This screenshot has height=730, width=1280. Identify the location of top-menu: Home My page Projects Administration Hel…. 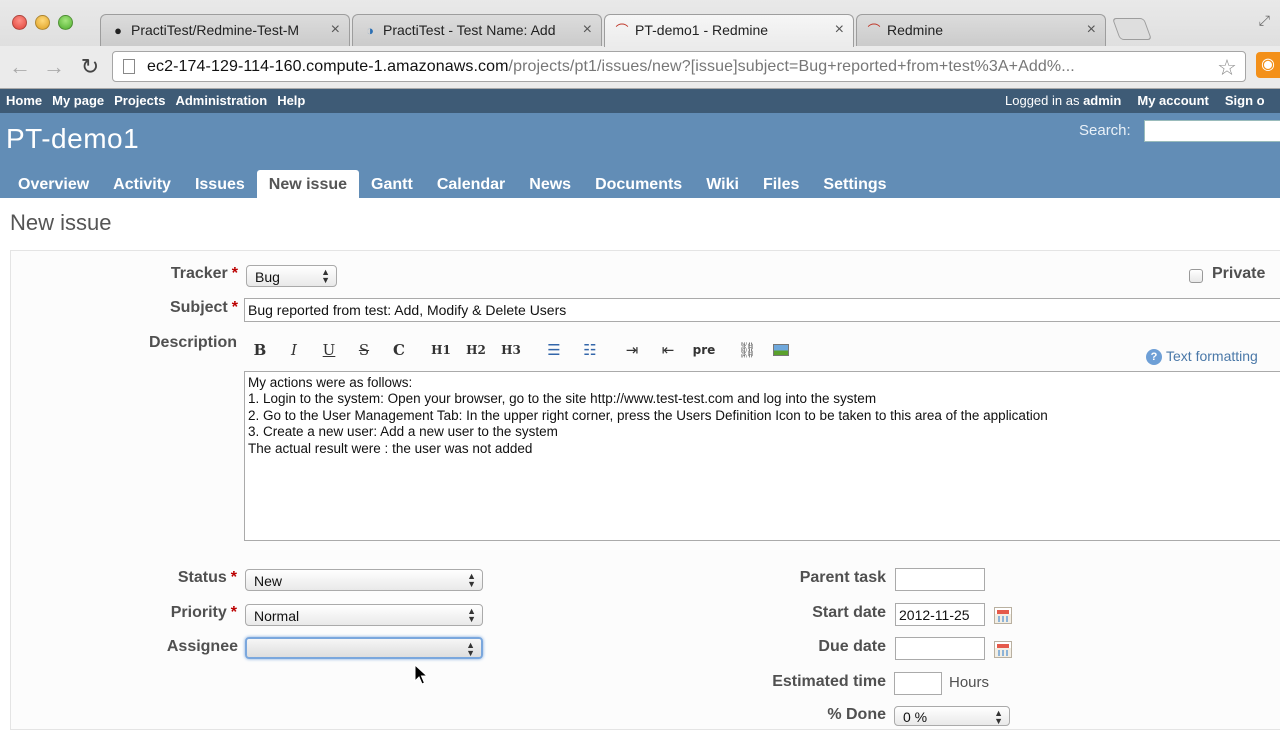
(640, 101).